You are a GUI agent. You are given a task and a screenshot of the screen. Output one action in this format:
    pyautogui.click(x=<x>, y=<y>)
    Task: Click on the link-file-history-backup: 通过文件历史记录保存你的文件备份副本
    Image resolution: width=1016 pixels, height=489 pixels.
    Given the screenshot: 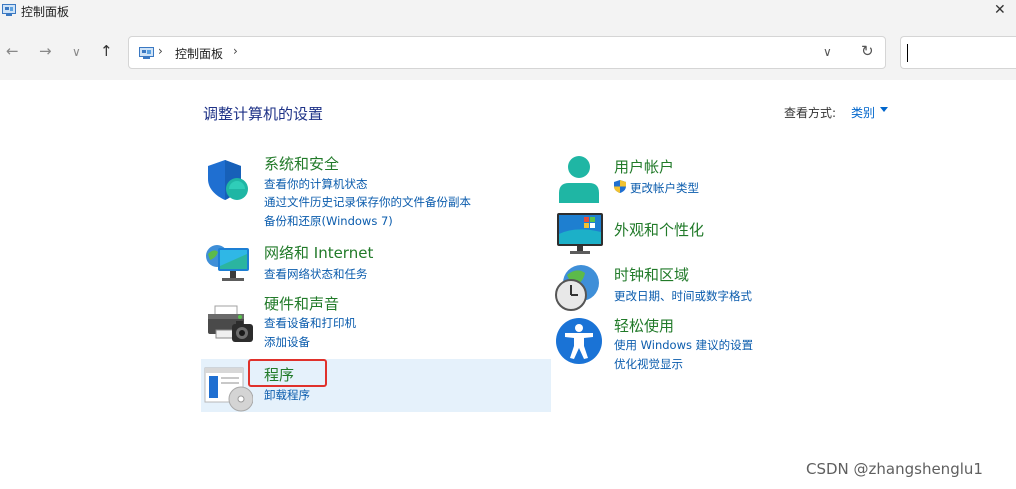 What is the action you would take?
    pyautogui.click(x=367, y=202)
    